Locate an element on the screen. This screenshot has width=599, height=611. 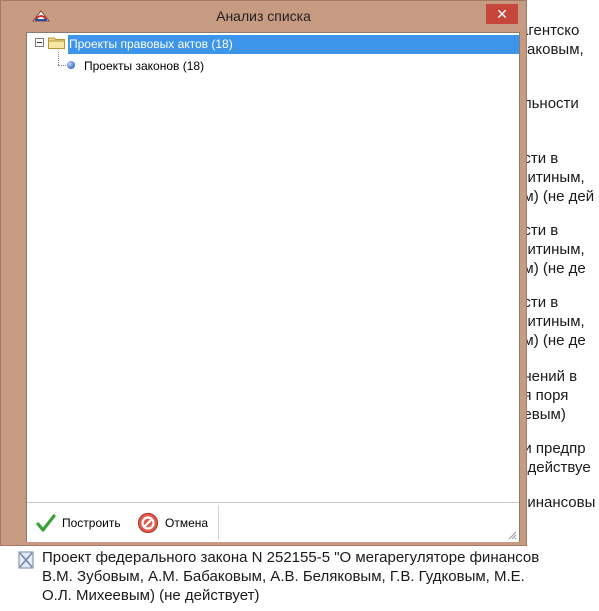
document-invalid-icon is located at coordinates (26, 560).